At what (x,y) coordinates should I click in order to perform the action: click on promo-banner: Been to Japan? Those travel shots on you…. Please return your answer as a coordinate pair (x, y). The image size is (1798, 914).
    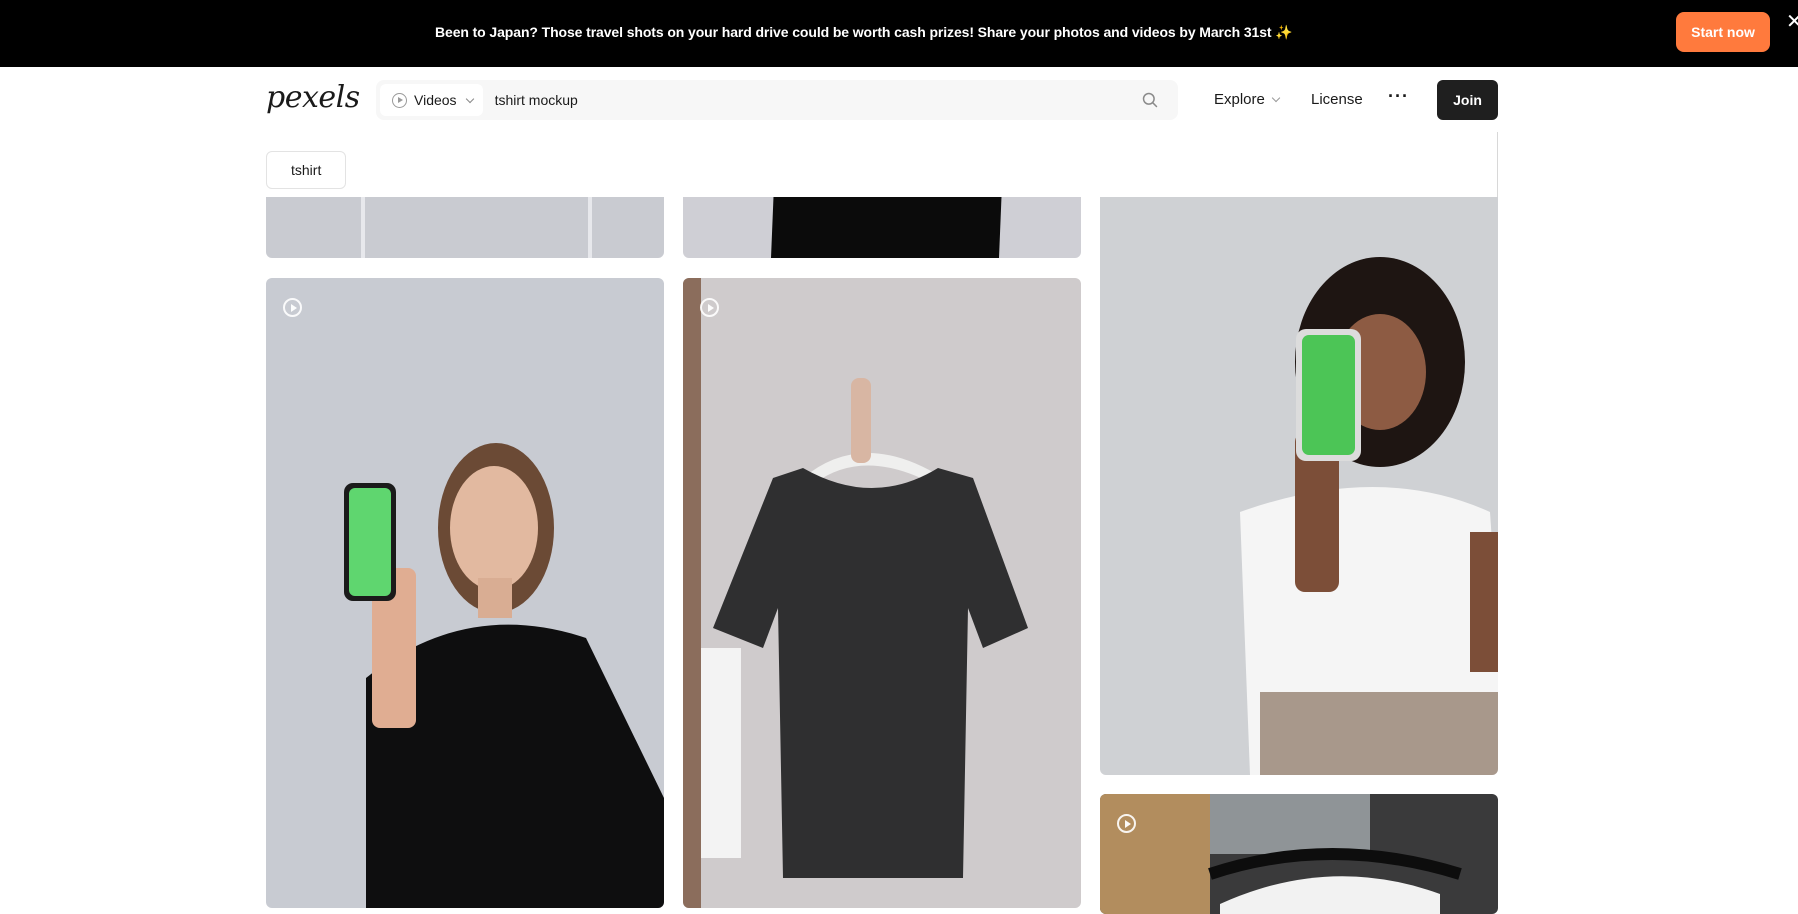
    Looking at the image, I should click on (899, 33).